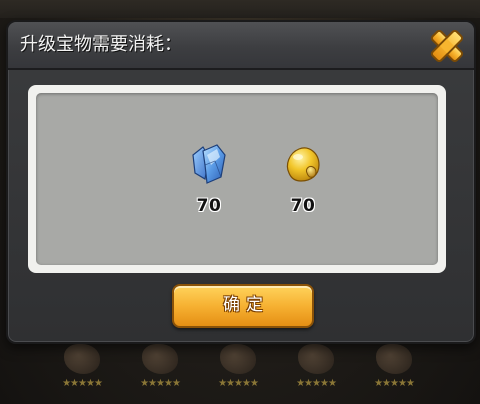  What do you see at coordinates (209, 188) in the screenshot?
I see `cost-item-crystal: 70` at bounding box center [209, 188].